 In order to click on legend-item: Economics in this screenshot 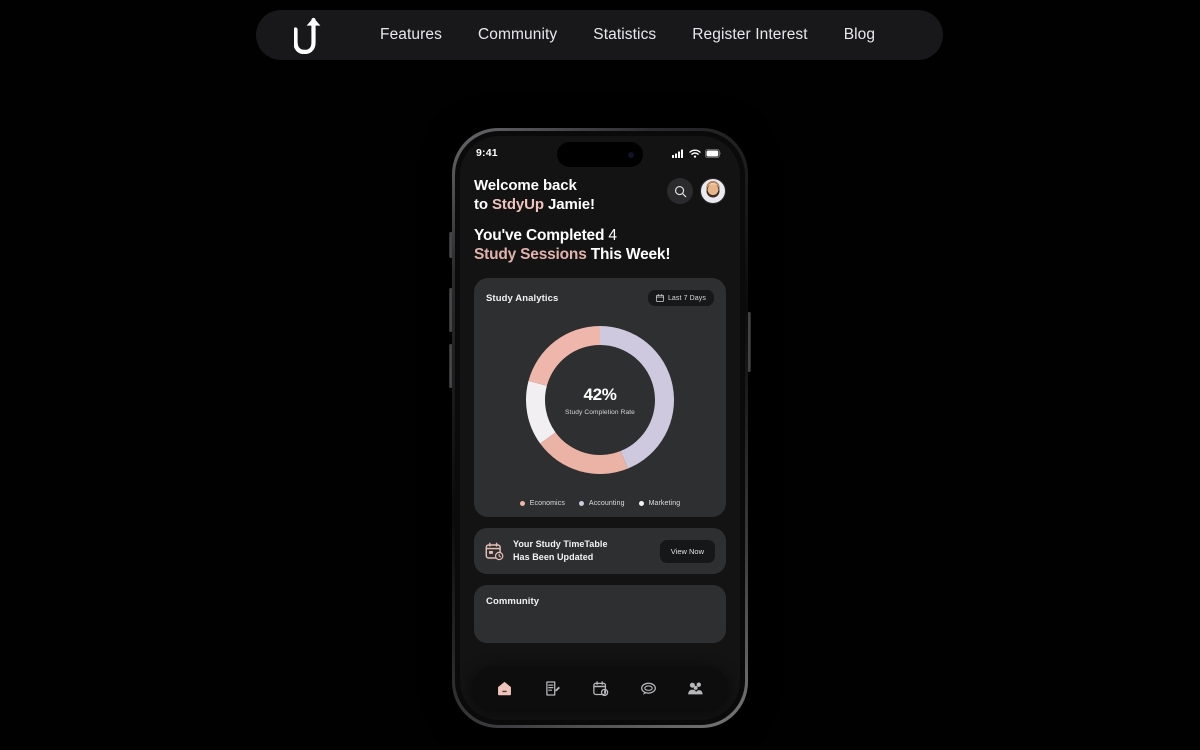, I will do `click(542, 503)`.